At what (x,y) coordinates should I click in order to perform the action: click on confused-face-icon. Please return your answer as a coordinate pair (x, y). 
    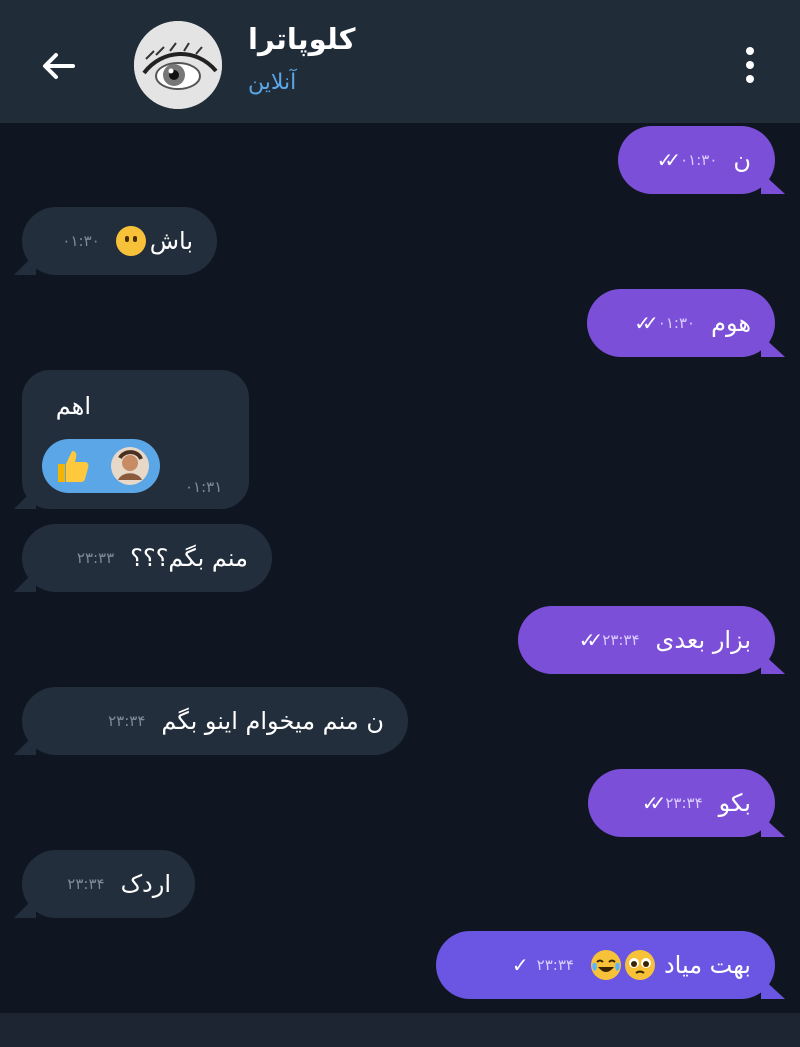
    Looking at the image, I should click on (130, 241).